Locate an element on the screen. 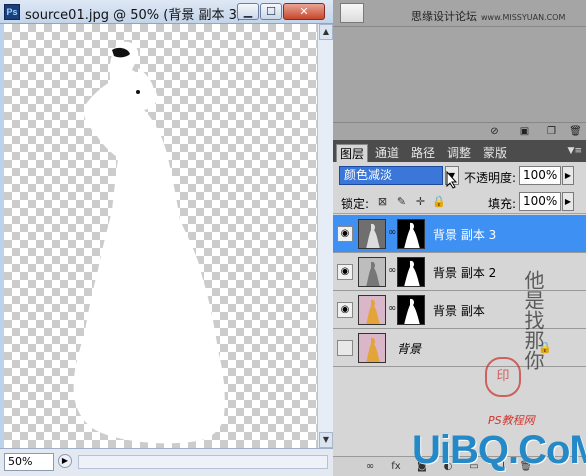 This screenshot has width=586, height=476. ps-tutorial-watermark: PS教程网 is located at coordinates (511, 420).